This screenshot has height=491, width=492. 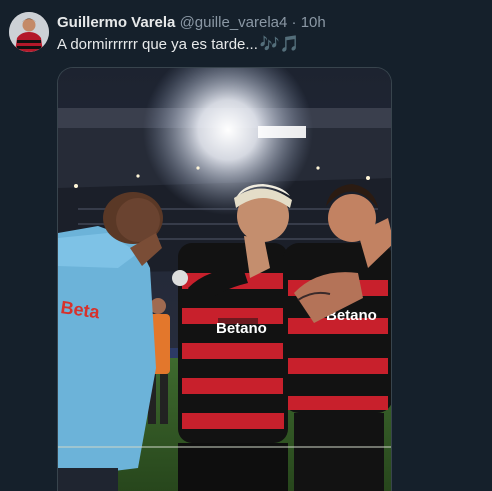 I want to click on music-notes-emoji: 🎶🎵, so click(x=279, y=44).